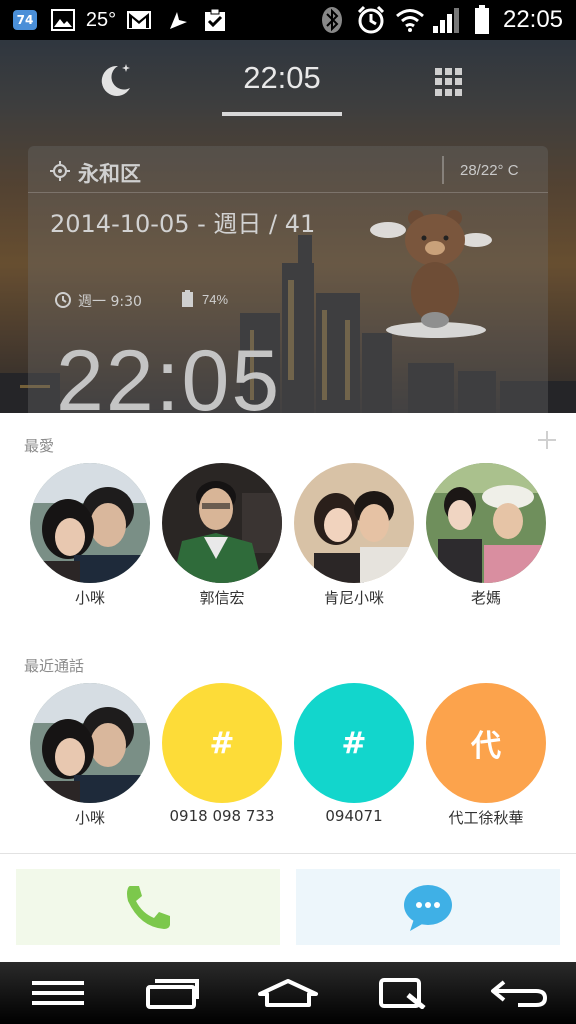 The width and height of the screenshot is (576, 1024). I want to click on navigation-icon, so click(178, 20).